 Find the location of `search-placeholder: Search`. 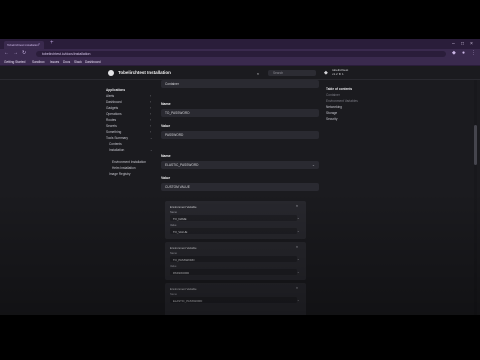

search-placeholder: Search is located at coordinates (278, 73).